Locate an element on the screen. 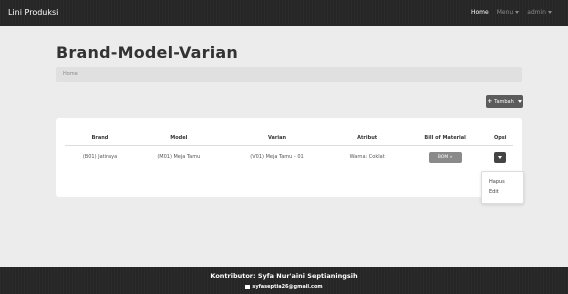 This screenshot has height=294, width=568. top-navbar: Lini Produksi Home Menu admin is located at coordinates (284, 13).